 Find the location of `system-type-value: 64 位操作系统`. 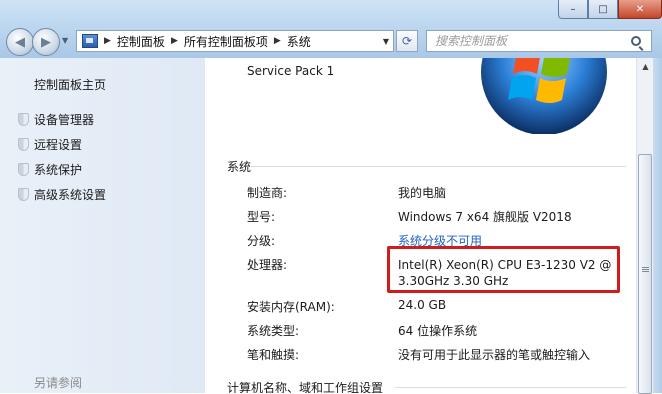

system-type-value: 64 位操作系统 is located at coordinates (438, 331).